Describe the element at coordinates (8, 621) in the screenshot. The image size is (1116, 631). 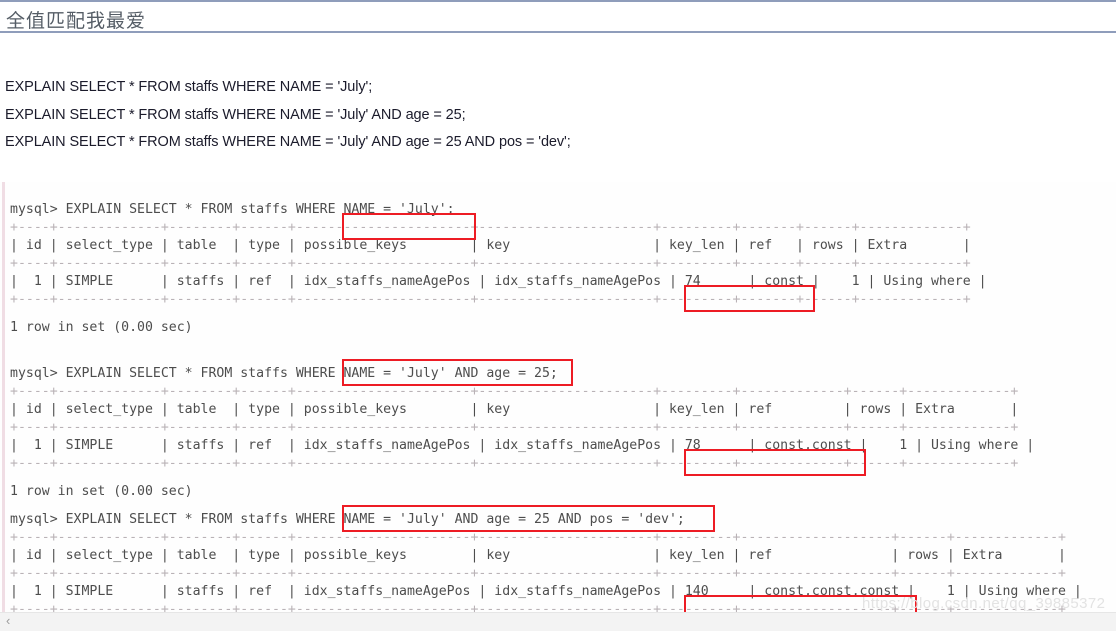
I see `scroll-left-arrow-icon: ‹` at that location.